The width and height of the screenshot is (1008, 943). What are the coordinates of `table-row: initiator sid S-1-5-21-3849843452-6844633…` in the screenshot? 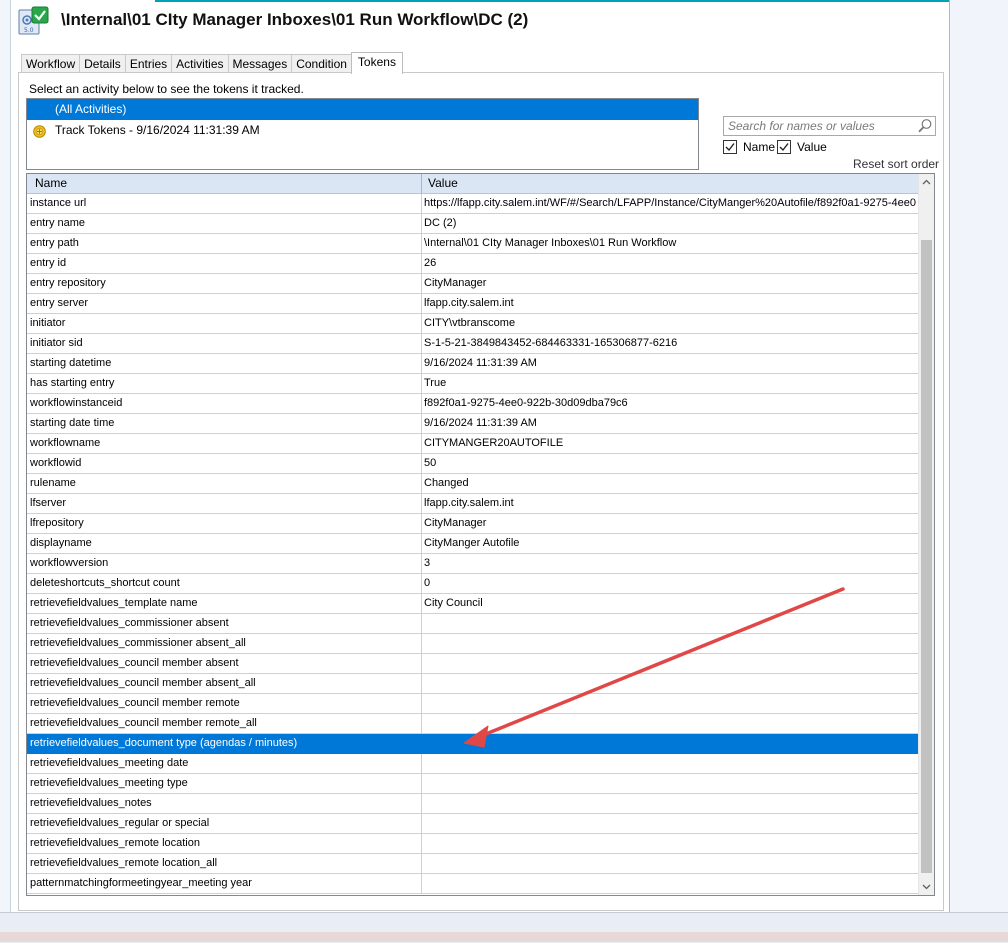 It's located at (472, 344).